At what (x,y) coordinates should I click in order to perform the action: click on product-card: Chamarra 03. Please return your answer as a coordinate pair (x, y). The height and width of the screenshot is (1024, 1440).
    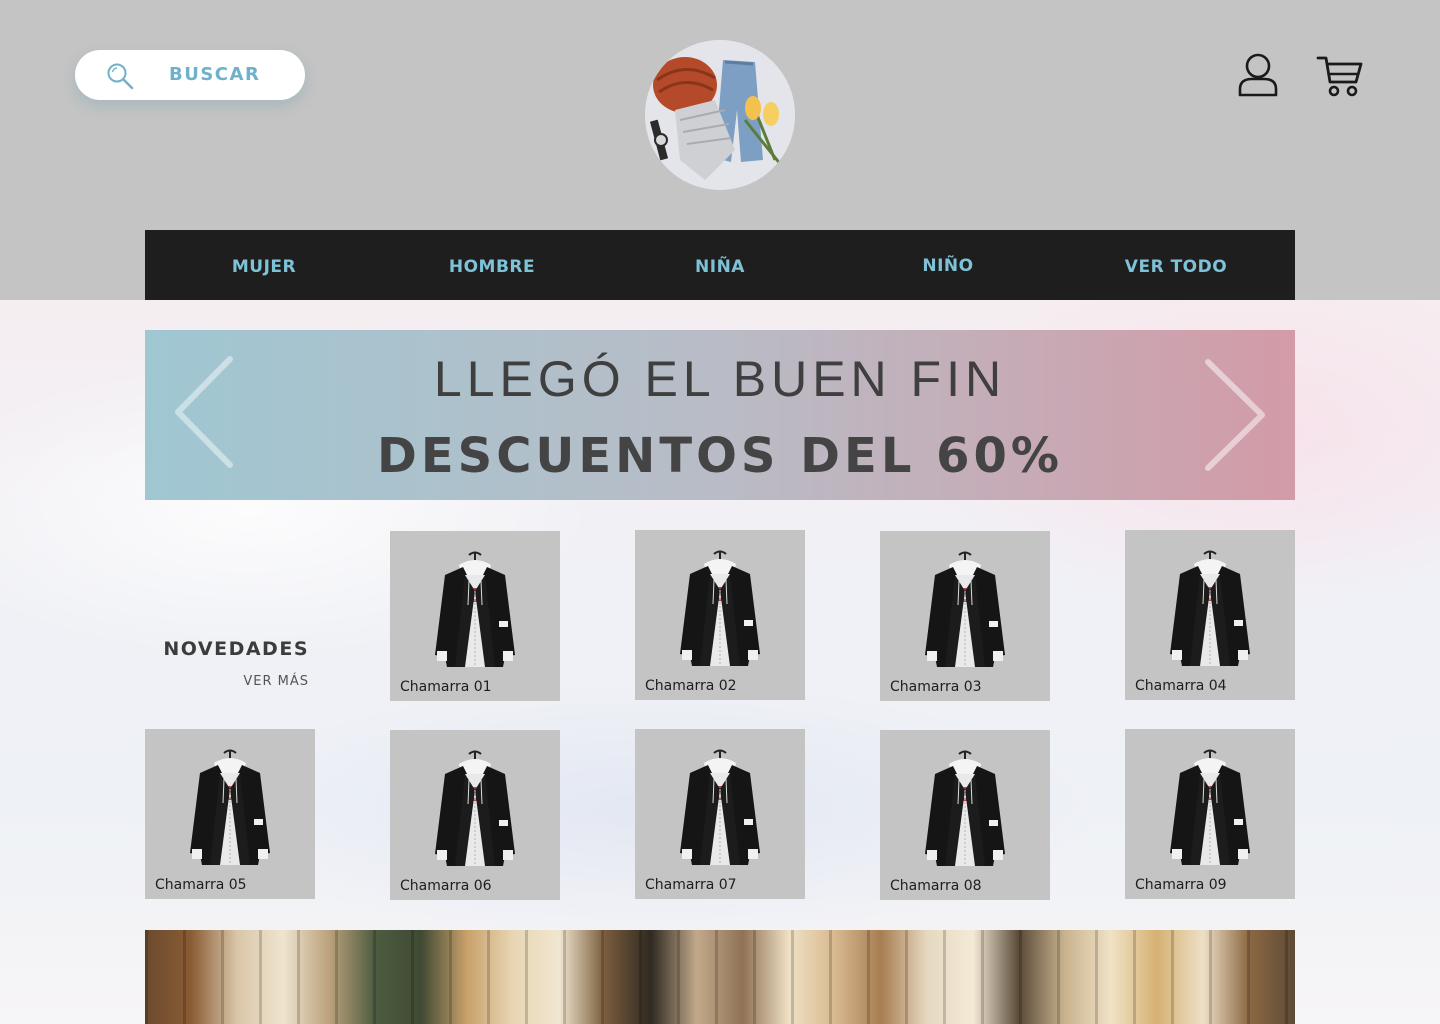
    Looking at the image, I should click on (965, 616).